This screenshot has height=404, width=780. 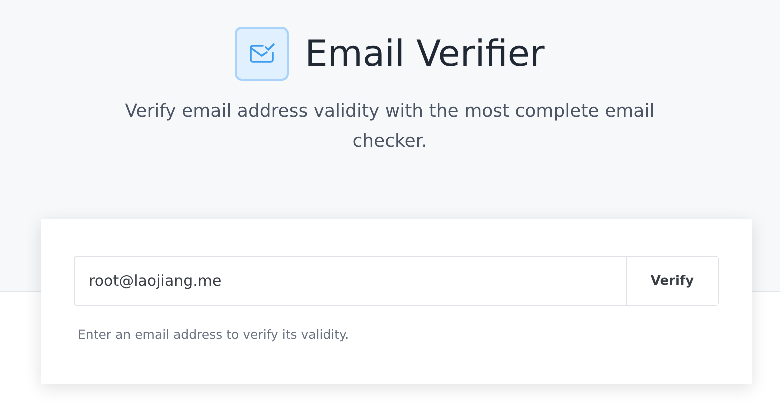 What do you see at coordinates (425, 54) in the screenshot?
I see `page-title: Email Verifier` at bounding box center [425, 54].